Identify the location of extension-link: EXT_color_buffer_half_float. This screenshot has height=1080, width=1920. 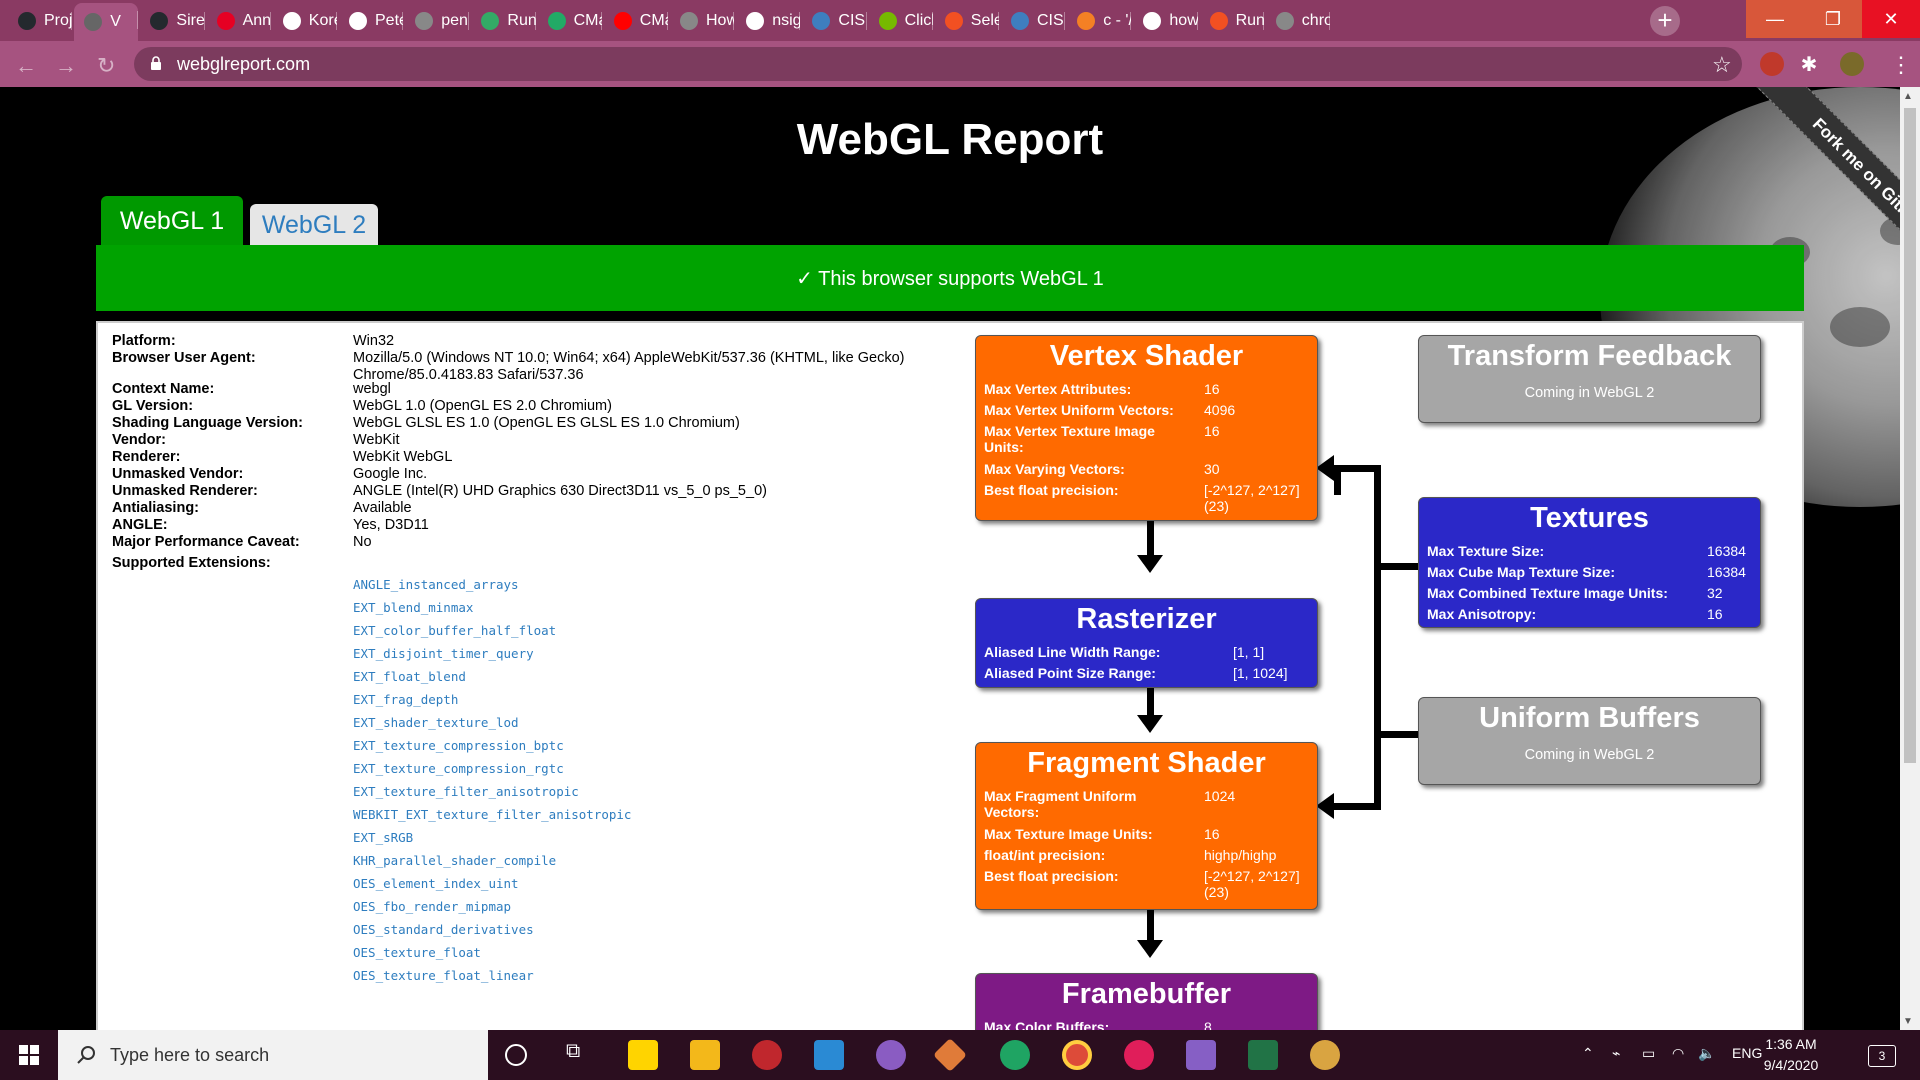
(492, 630).